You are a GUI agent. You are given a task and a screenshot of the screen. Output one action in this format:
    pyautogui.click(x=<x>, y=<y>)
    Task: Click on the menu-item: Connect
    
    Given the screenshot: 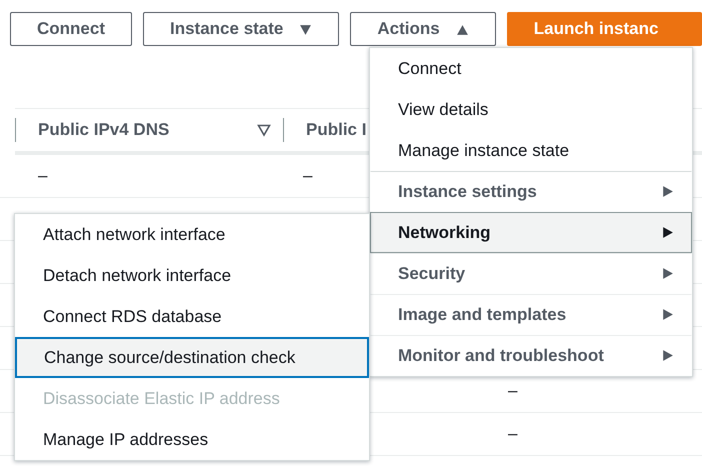 What is the action you would take?
    pyautogui.click(x=531, y=68)
    